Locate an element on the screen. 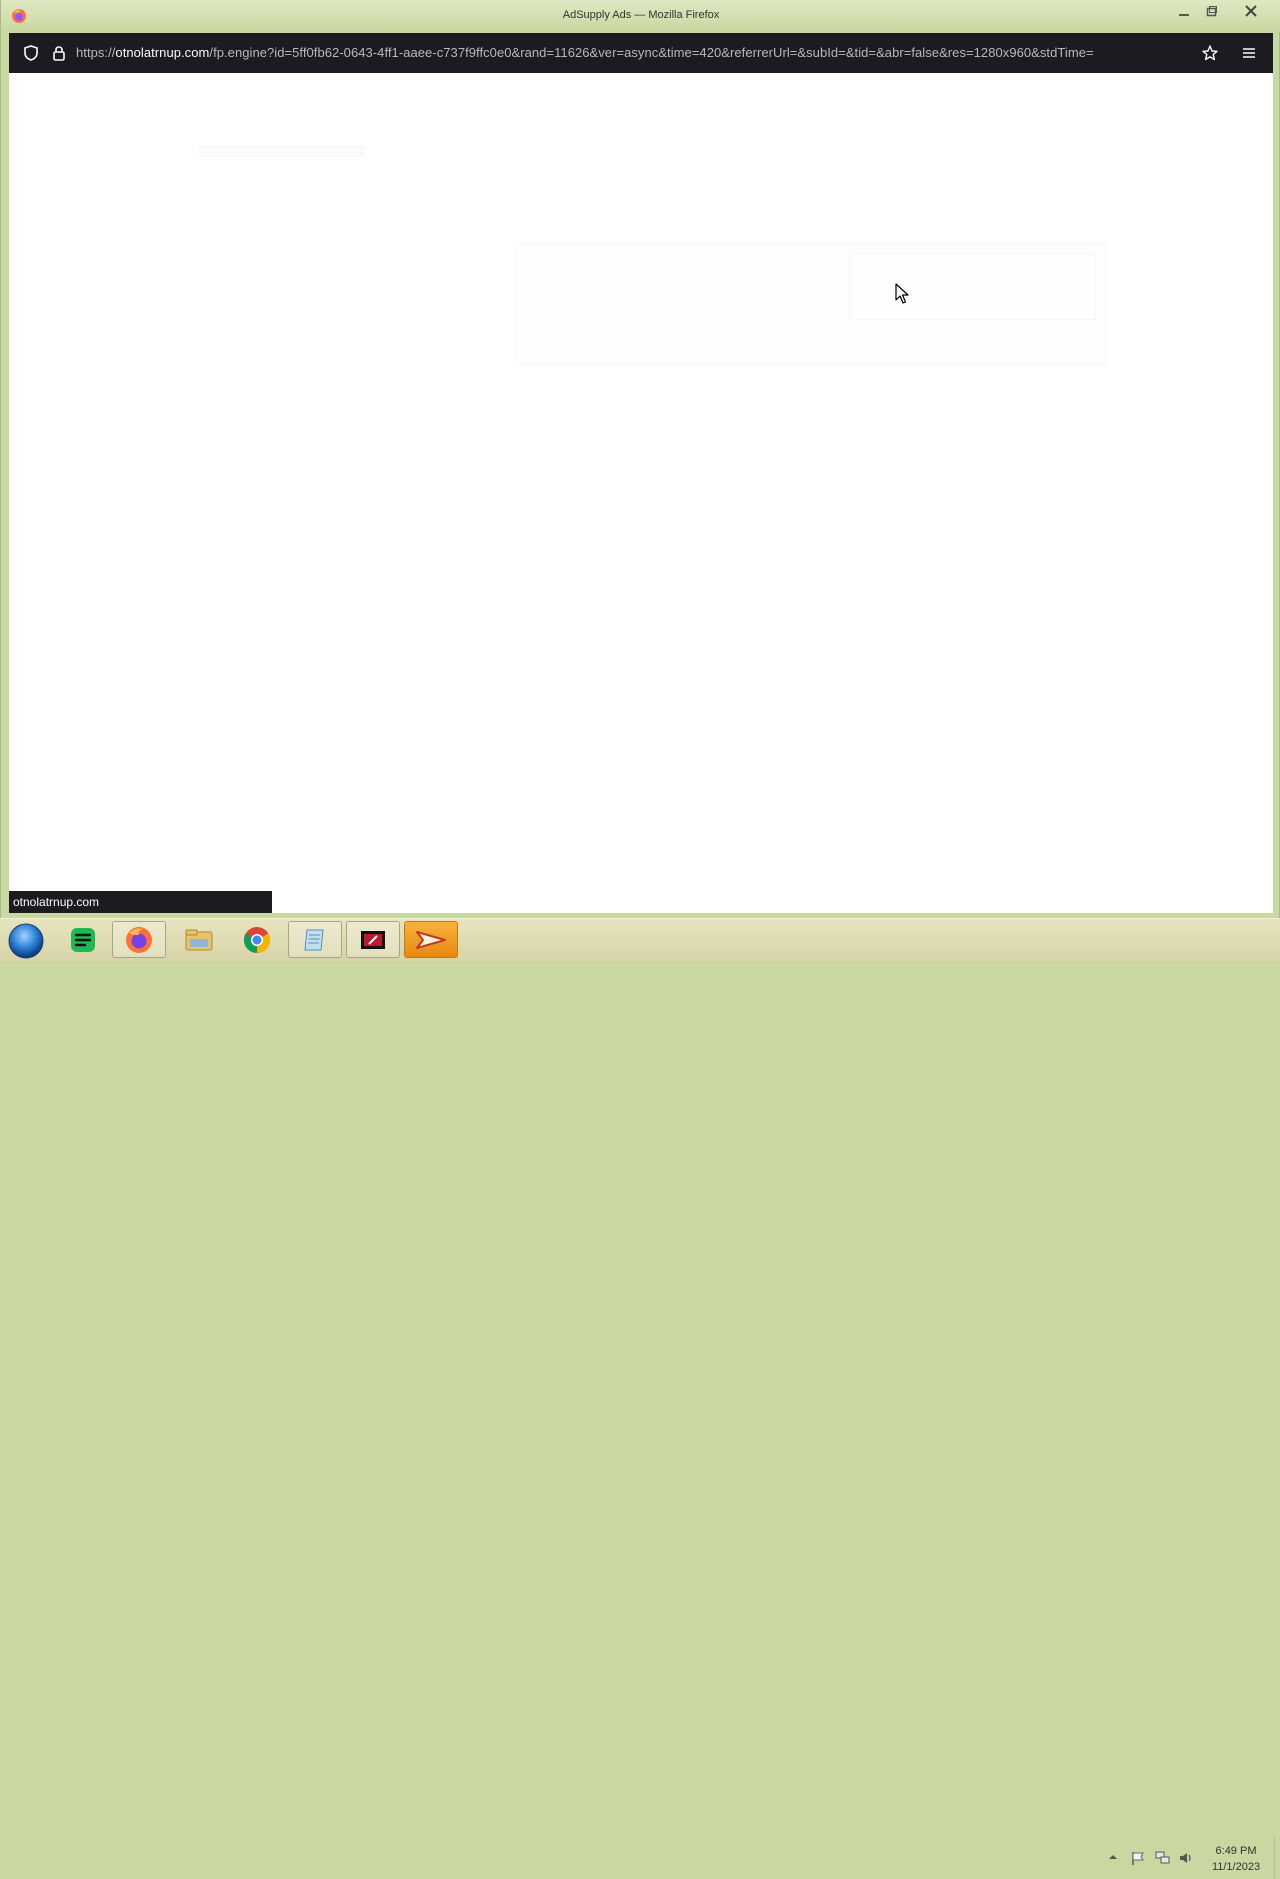 This screenshot has height=1879, width=1280. taskbar-media-app is located at coordinates (373, 939).